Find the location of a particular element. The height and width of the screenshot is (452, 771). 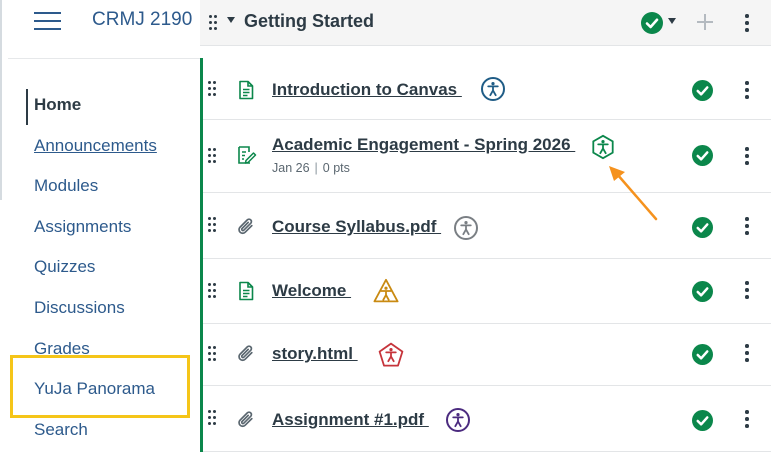

points: 0 pts is located at coordinates (336, 168).